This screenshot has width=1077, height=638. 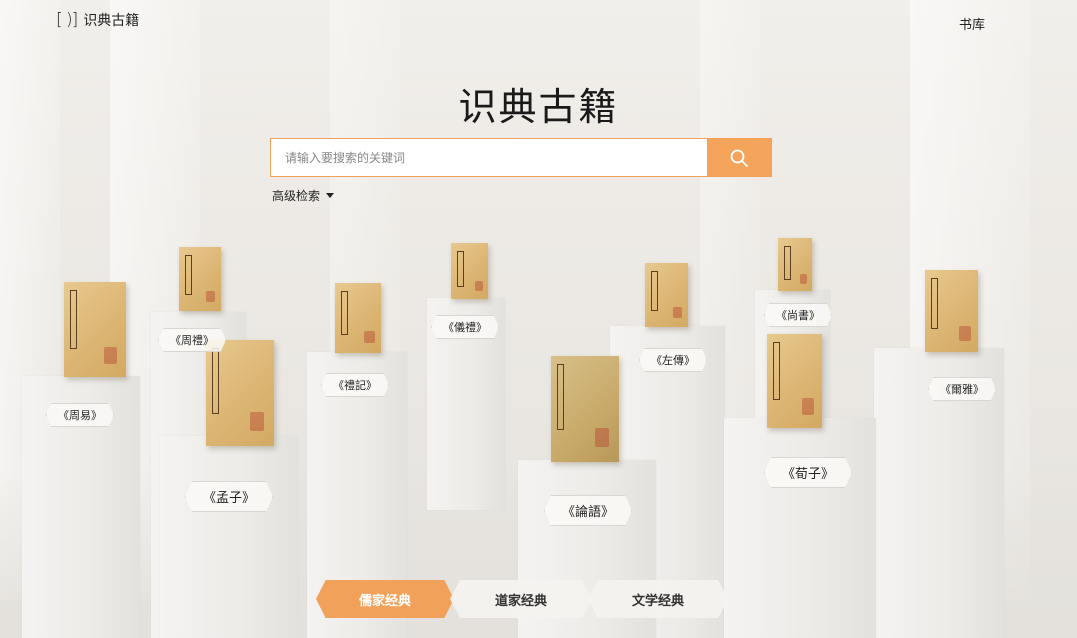 I want to click on advanced-search-label: 高级检索, so click(x=296, y=196).